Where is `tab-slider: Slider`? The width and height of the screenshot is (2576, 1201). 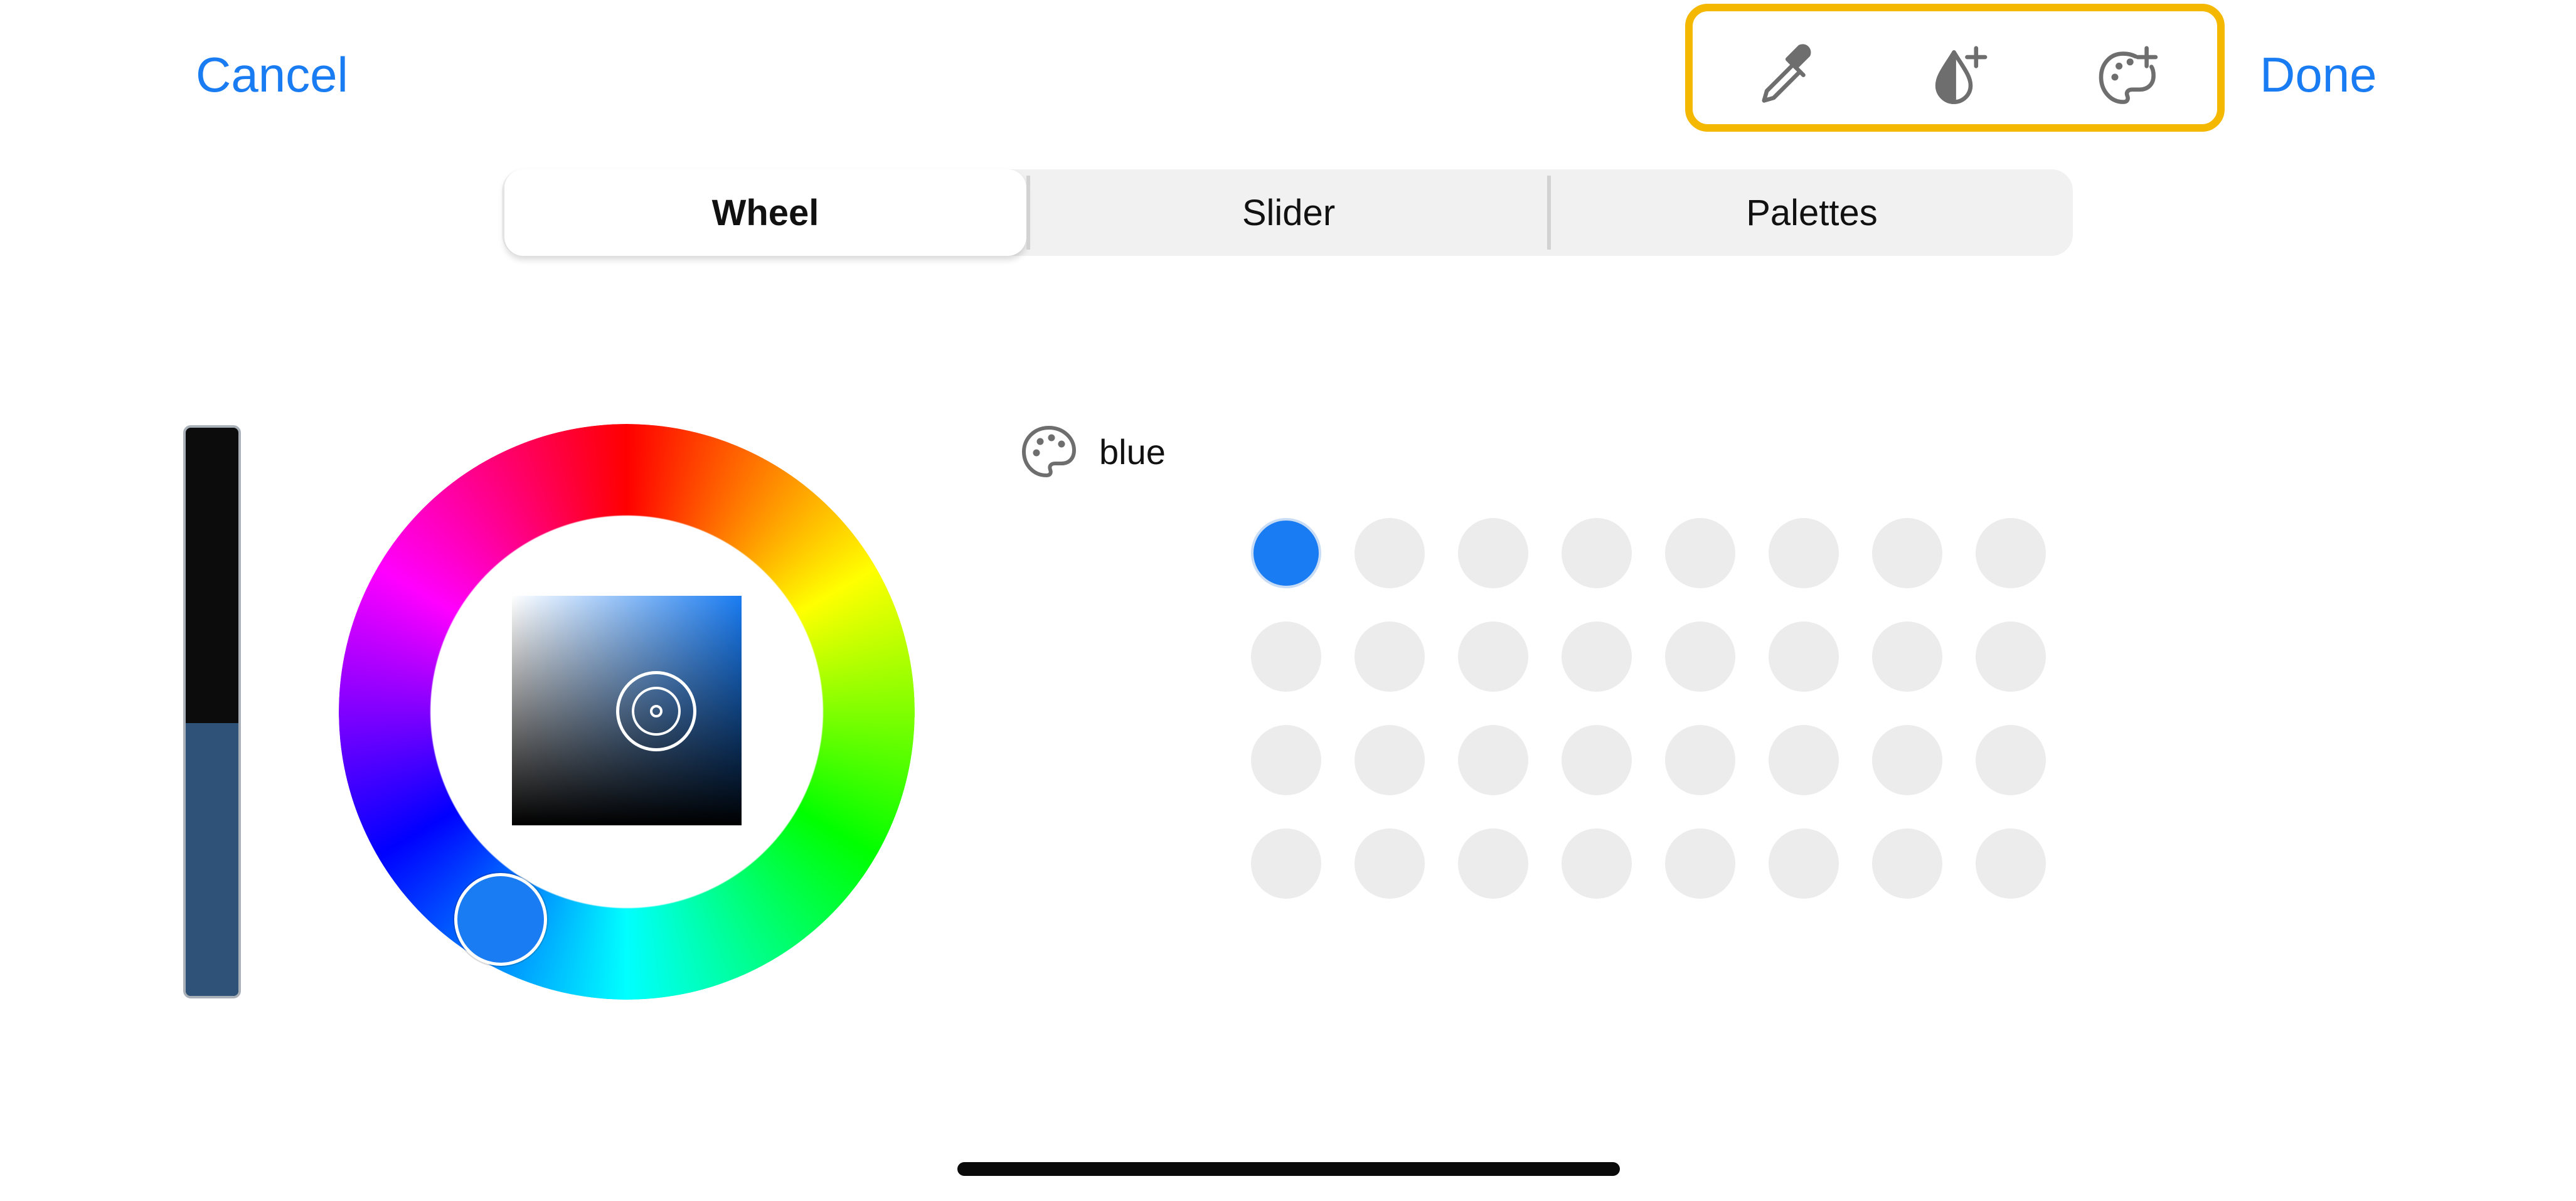
tab-slider: Slider is located at coordinates (1288, 213).